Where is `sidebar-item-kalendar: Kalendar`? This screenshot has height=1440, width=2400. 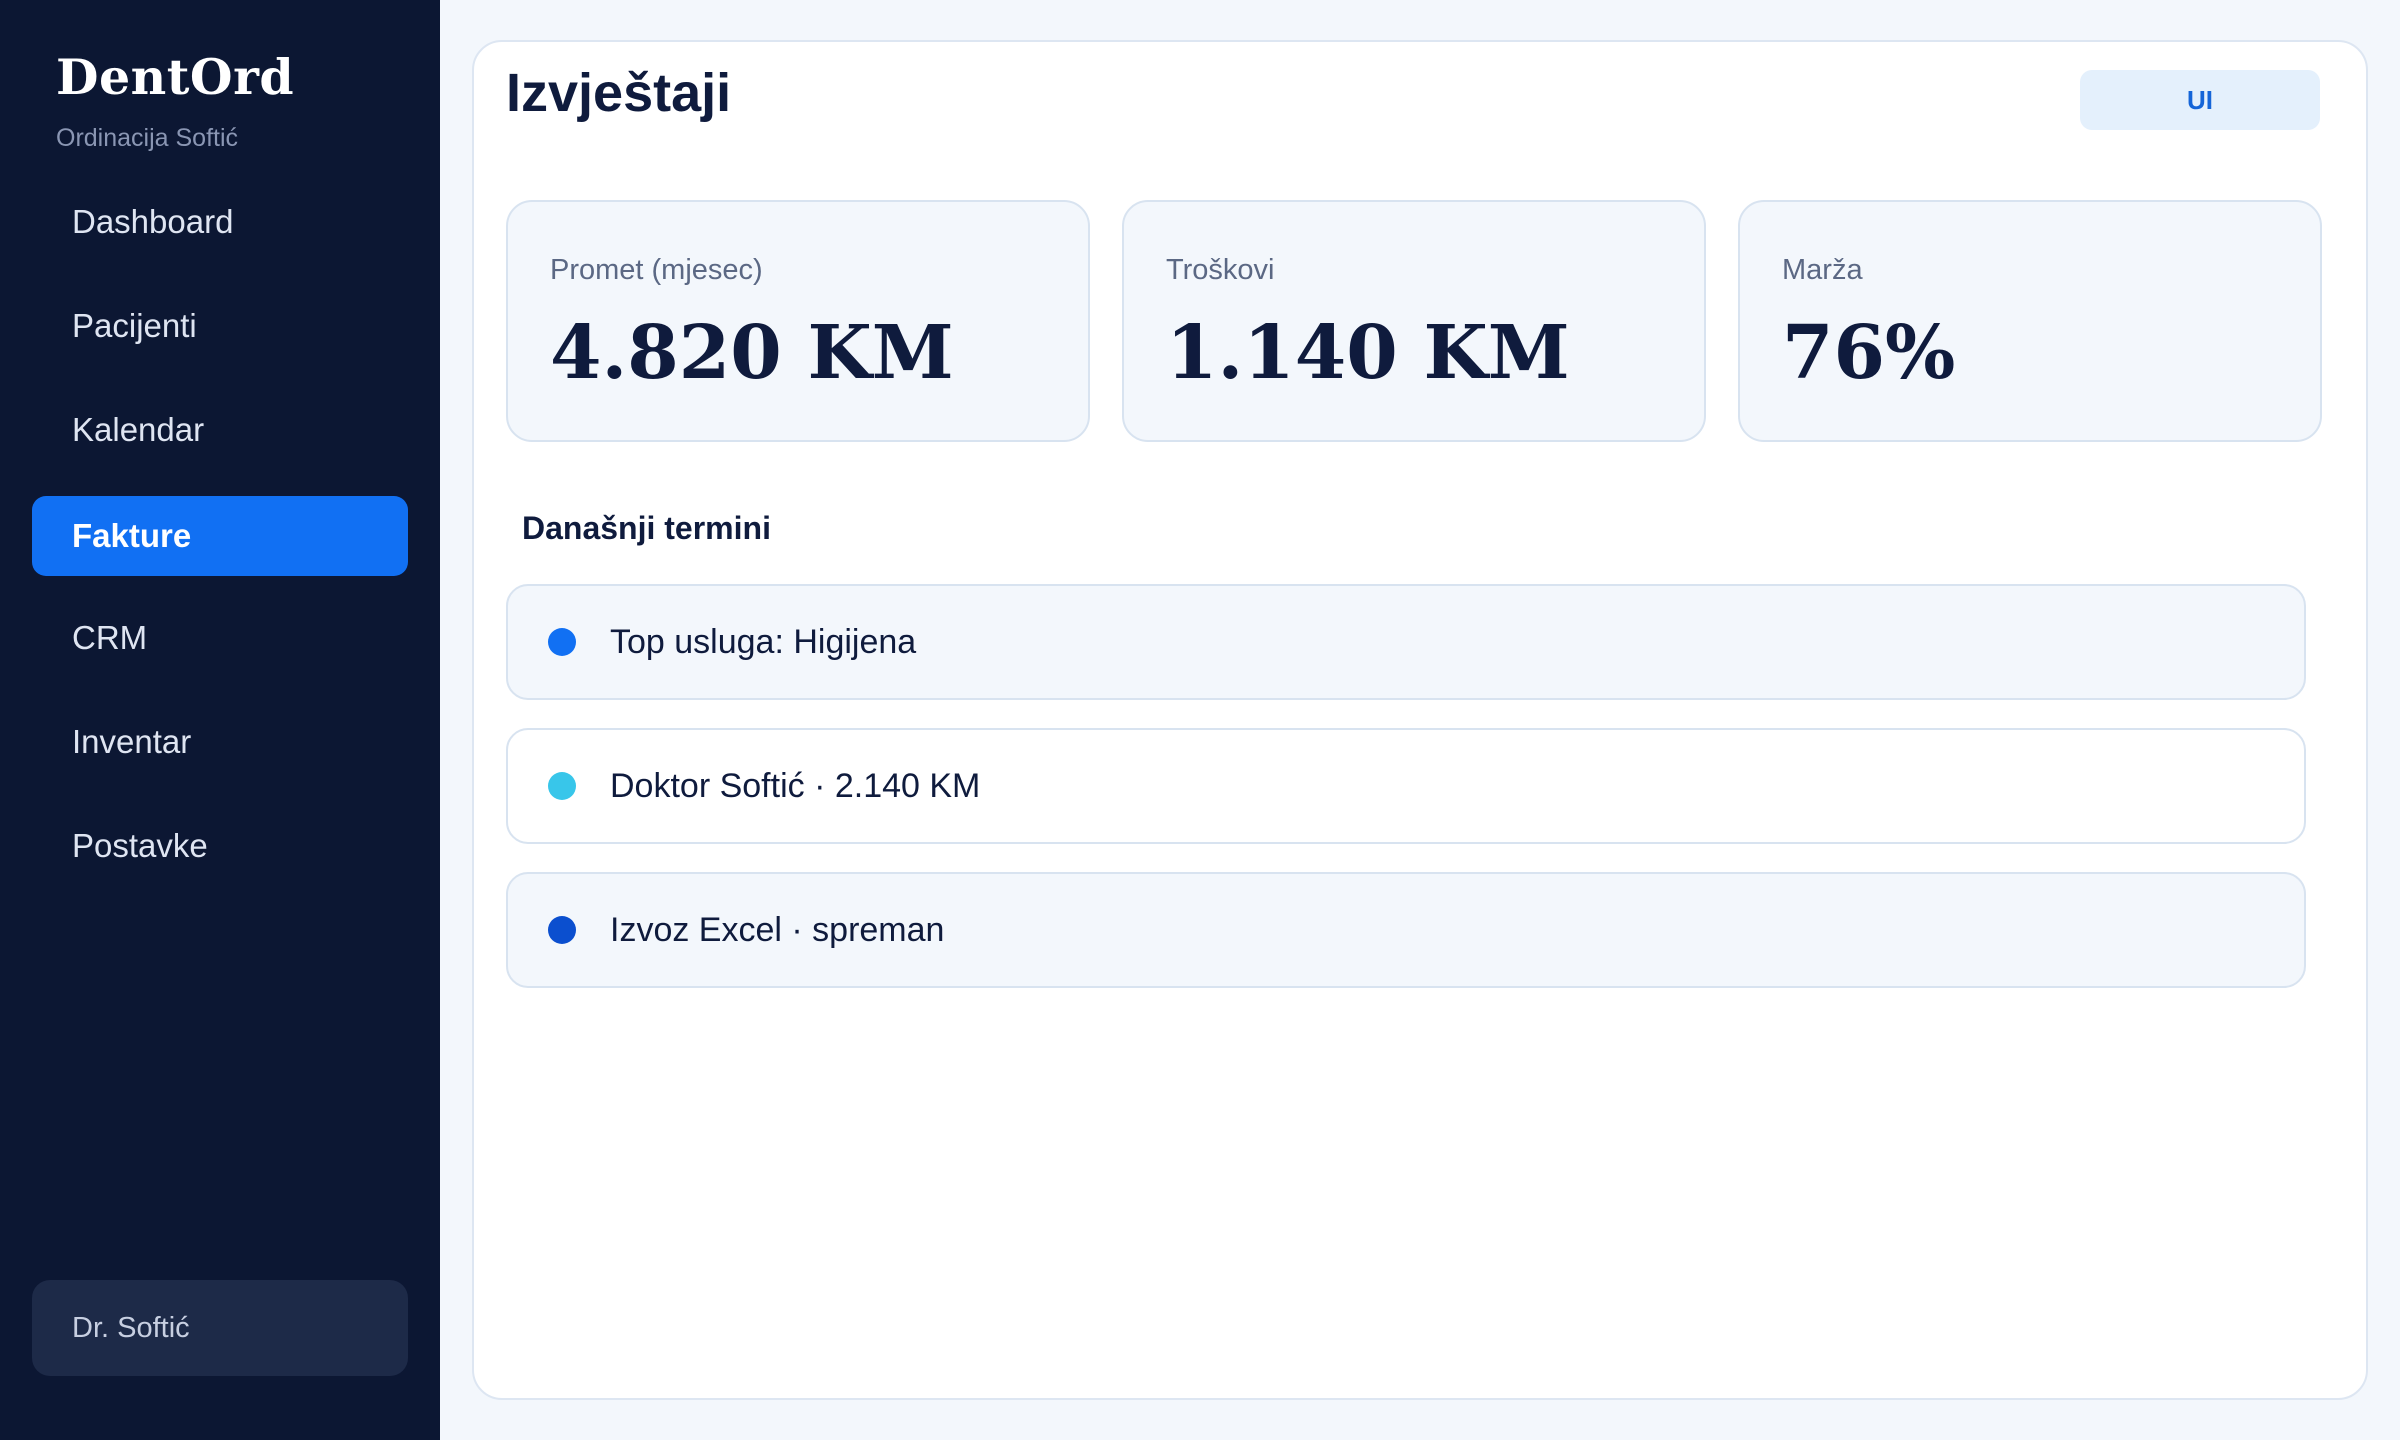 sidebar-item-kalendar: Kalendar is located at coordinates (220, 430).